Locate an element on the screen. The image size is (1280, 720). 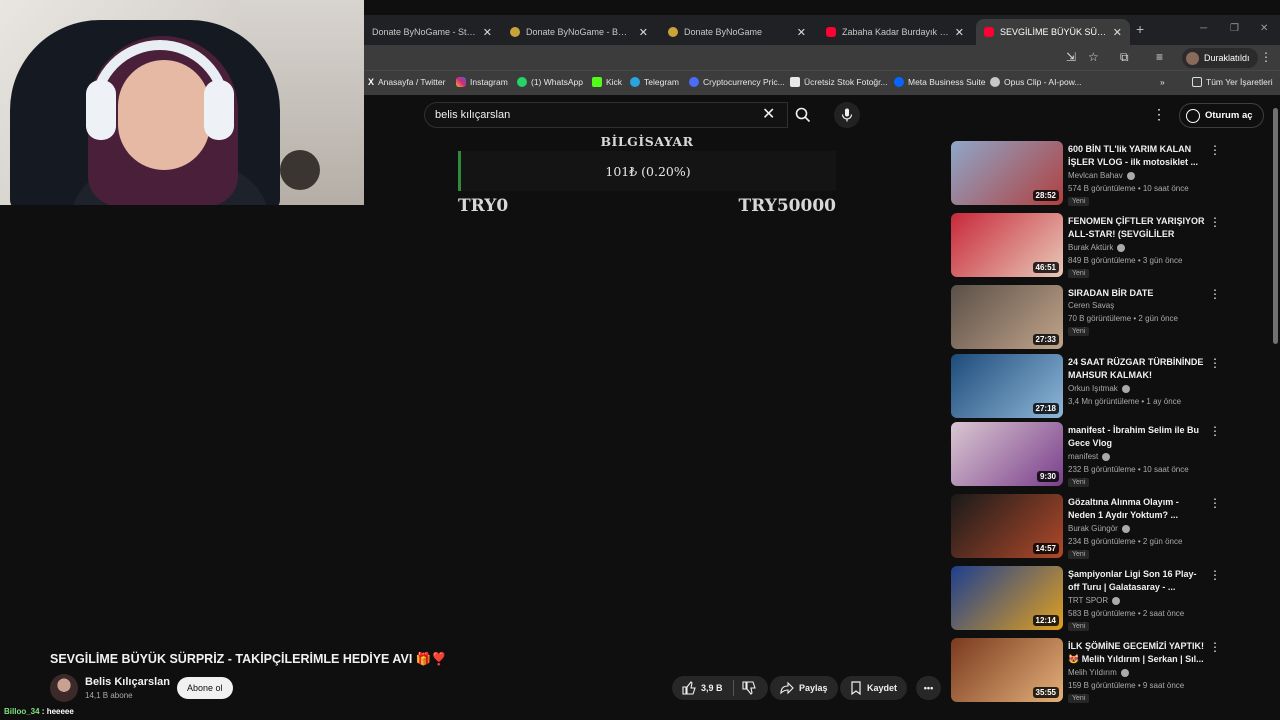
video-thumbnail: 28:52 is located at coordinates (1007, 173).